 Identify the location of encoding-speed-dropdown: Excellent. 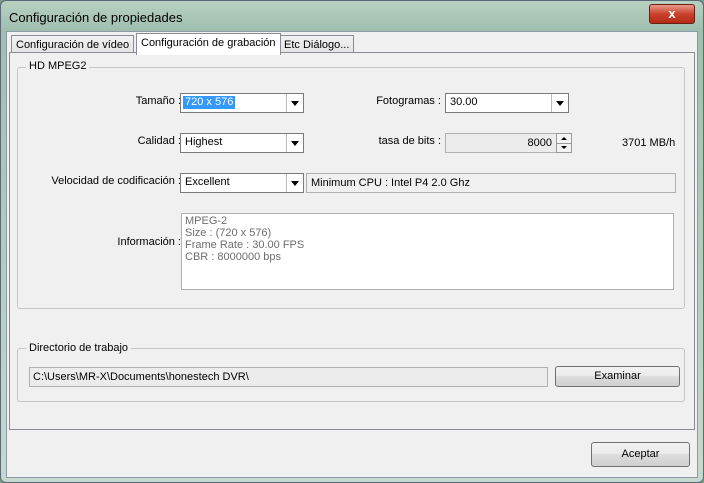
(242, 183).